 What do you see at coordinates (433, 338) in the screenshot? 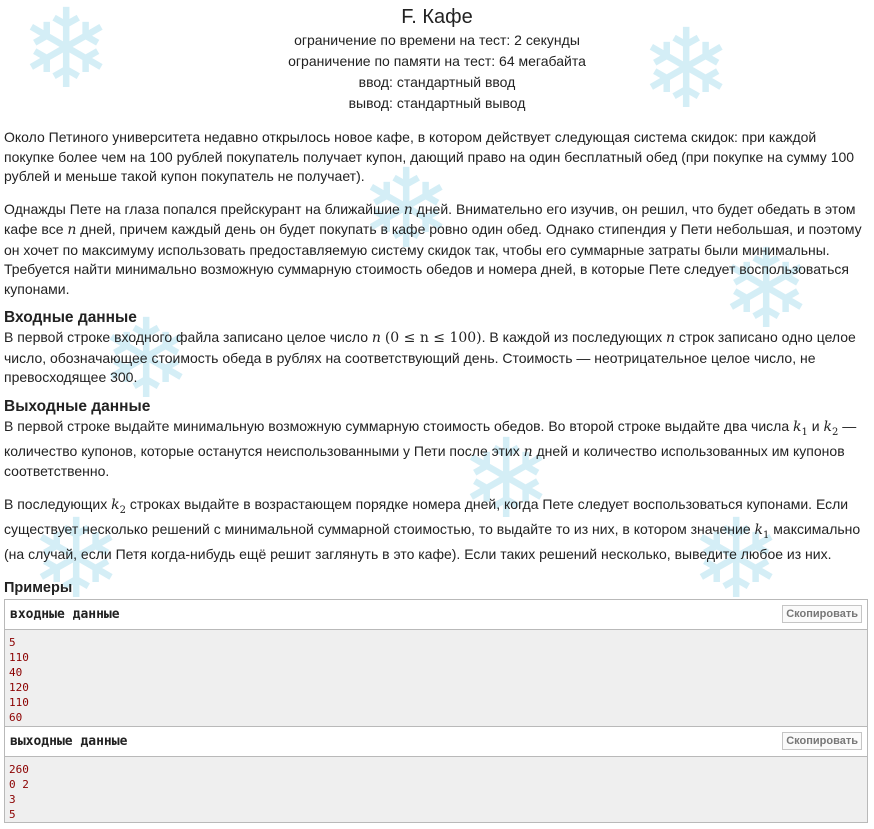
I see `input-constraint-formula: (0 ≤ n ≤ 100)` at bounding box center [433, 338].